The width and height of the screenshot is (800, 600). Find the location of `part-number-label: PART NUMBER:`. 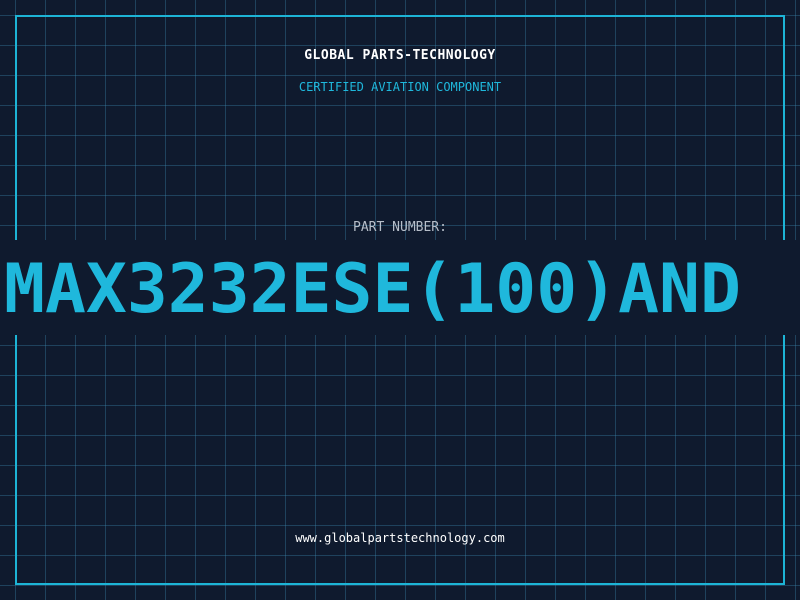

part-number-label: PART NUMBER: is located at coordinates (400, 227).